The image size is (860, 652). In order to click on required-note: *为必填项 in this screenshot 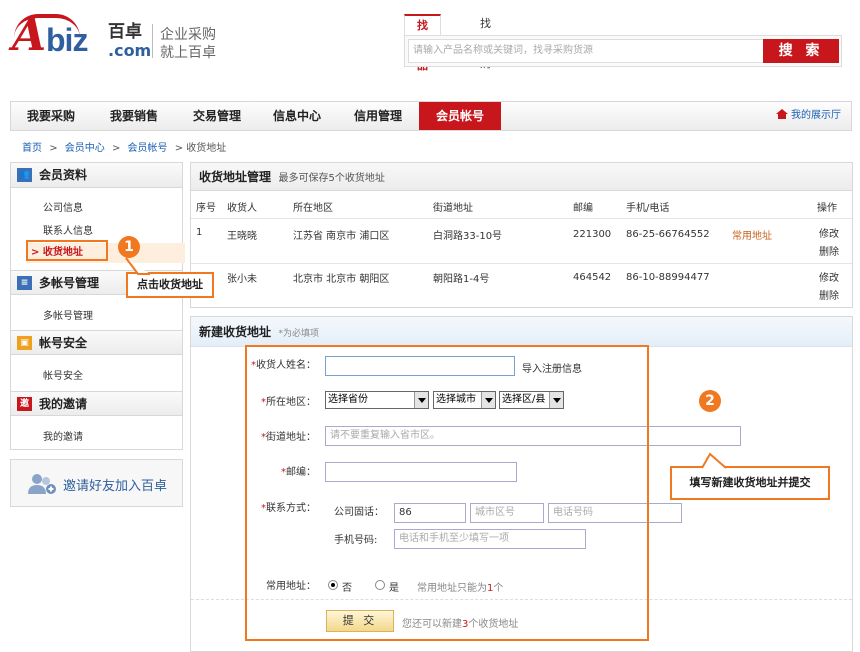, I will do `click(299, 334)`.